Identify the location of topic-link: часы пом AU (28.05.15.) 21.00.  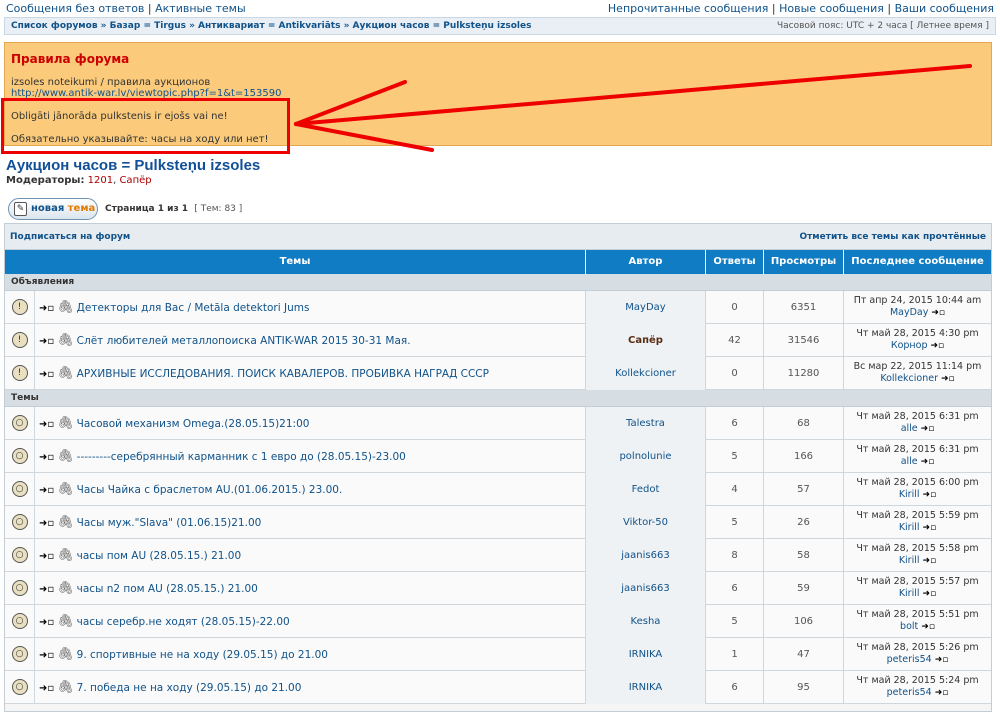
(159, 556).